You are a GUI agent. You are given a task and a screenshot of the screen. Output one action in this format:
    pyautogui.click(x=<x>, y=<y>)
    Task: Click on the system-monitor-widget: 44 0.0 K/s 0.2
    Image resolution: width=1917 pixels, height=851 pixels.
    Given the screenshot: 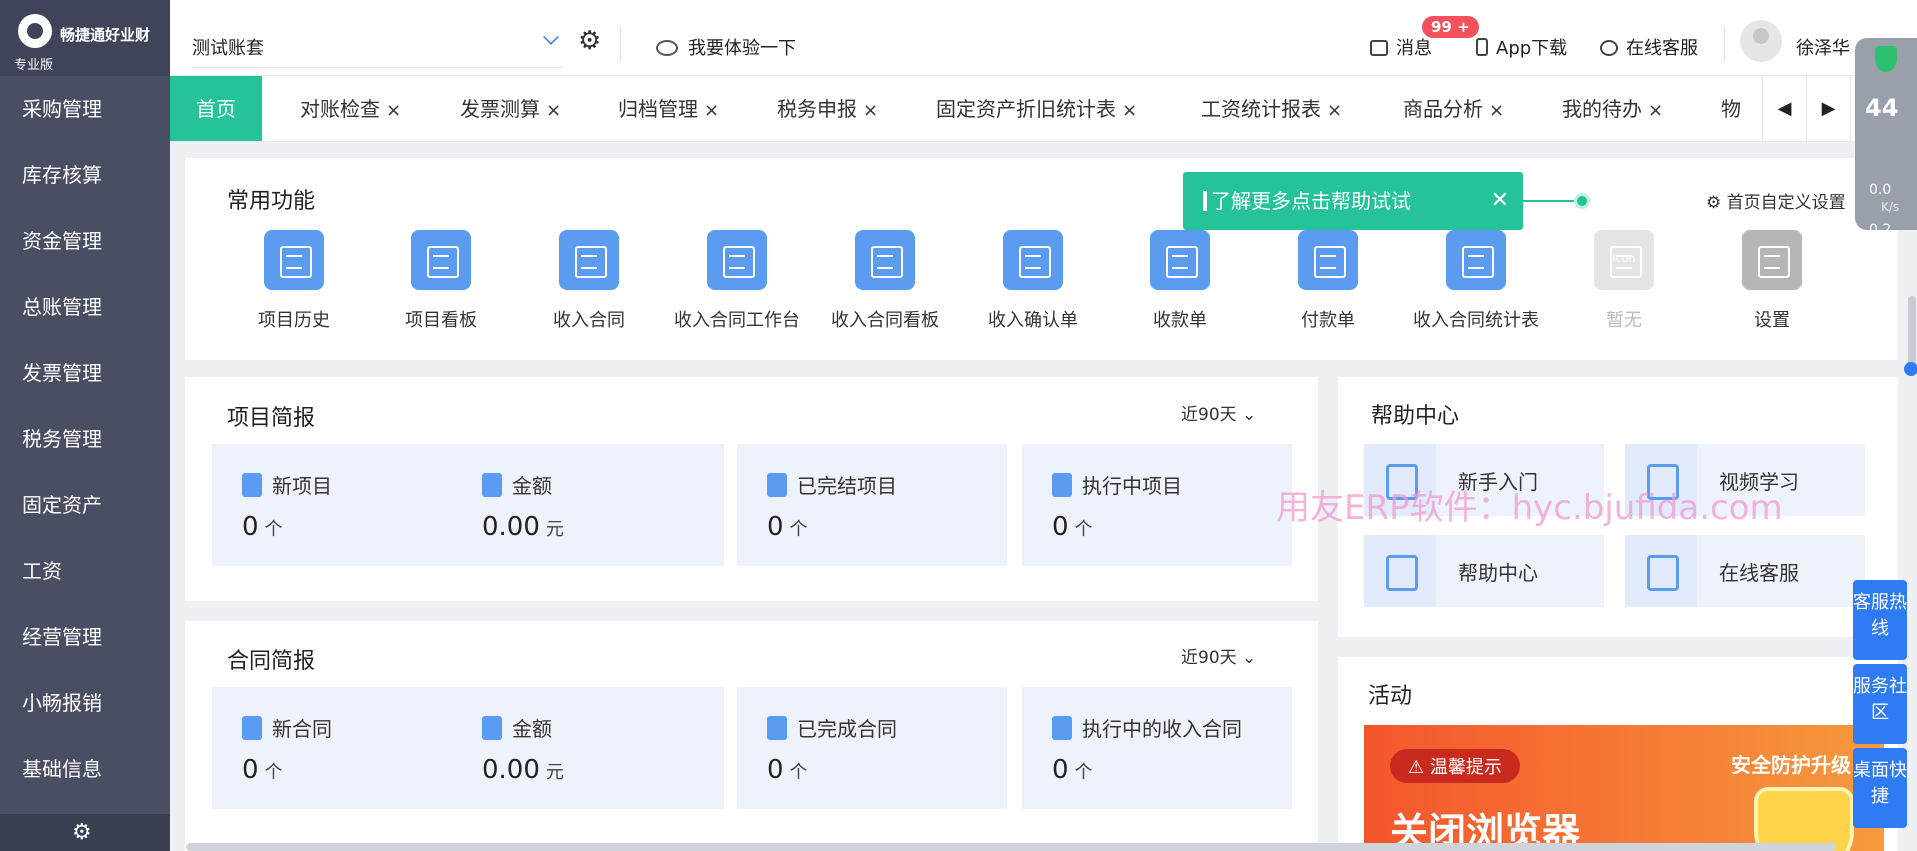 What is the action you would take?
    pyautogui.click(x=1886, y=138)
    